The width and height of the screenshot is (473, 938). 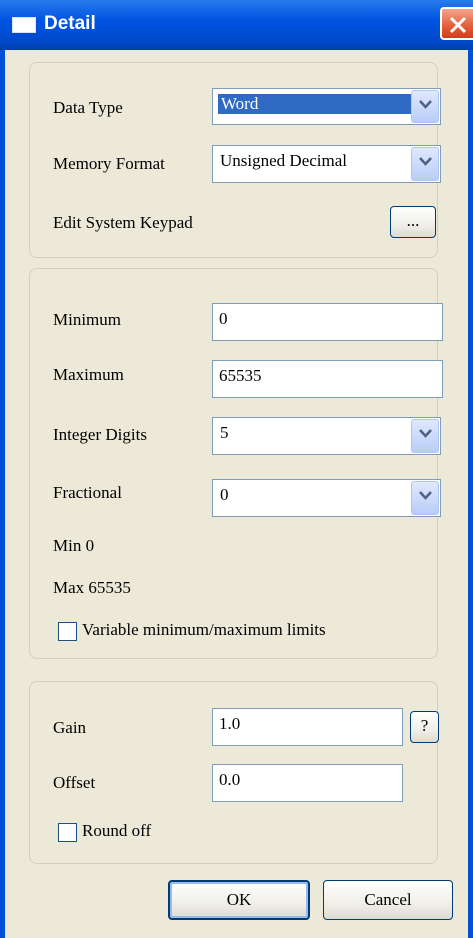 I want to click on minimum-label: Minimum, so click(x=87, y=319).